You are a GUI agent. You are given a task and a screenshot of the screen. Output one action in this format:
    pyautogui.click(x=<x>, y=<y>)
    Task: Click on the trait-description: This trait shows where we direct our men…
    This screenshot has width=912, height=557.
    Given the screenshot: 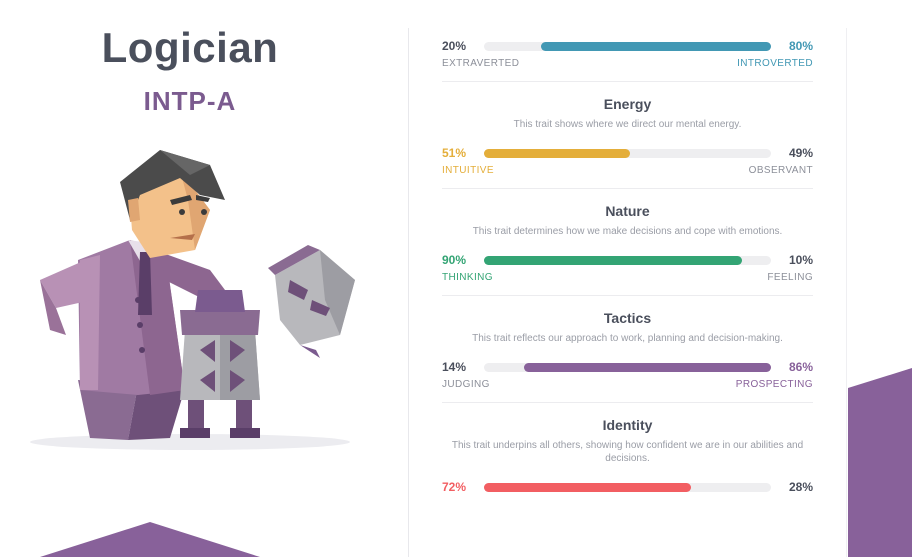 What is the action you would take?
    pyautogui.click(x=627, y=124)
    